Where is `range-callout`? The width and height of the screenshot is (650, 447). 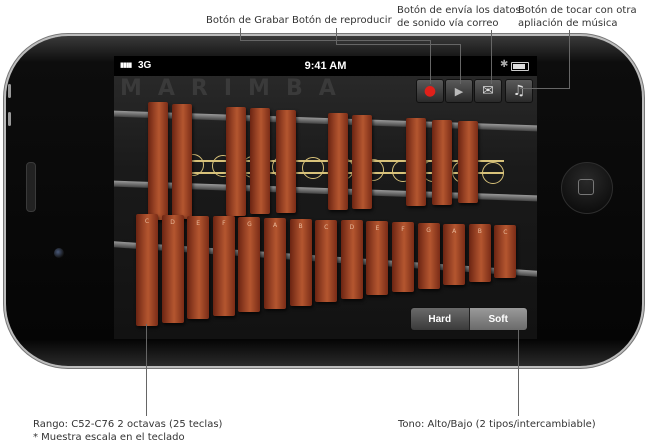
range-callout is located at coordinates (146, 370).